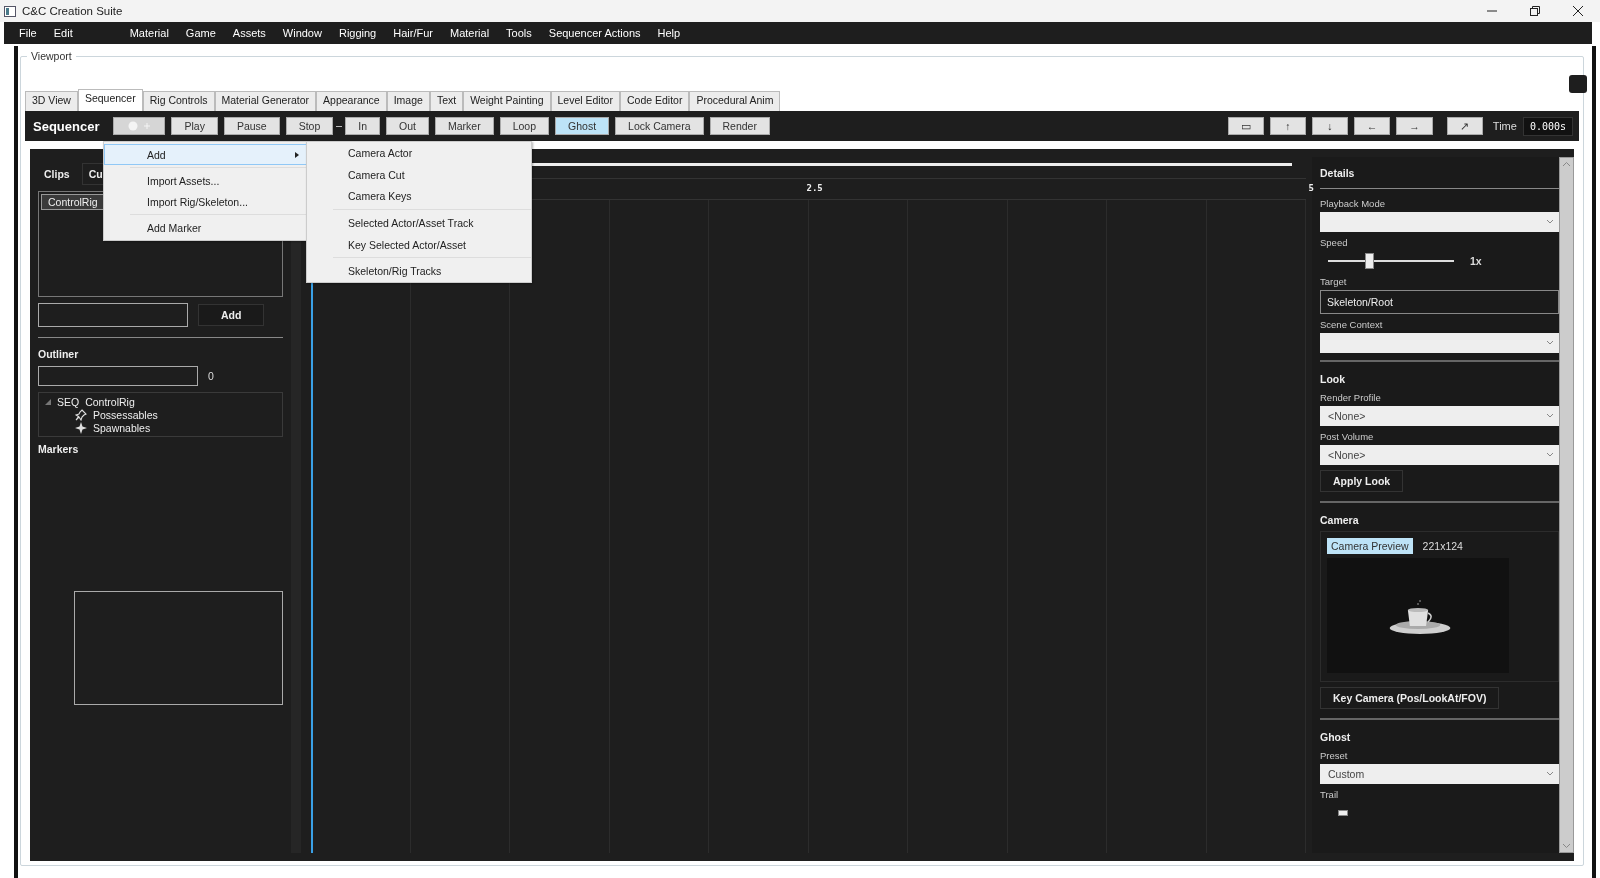 The image size is (1600, 878). What do you see at coordinates (739, 126) in the screenshot?
I see `toolbar-button: Render` at bounding box center [739, 126].